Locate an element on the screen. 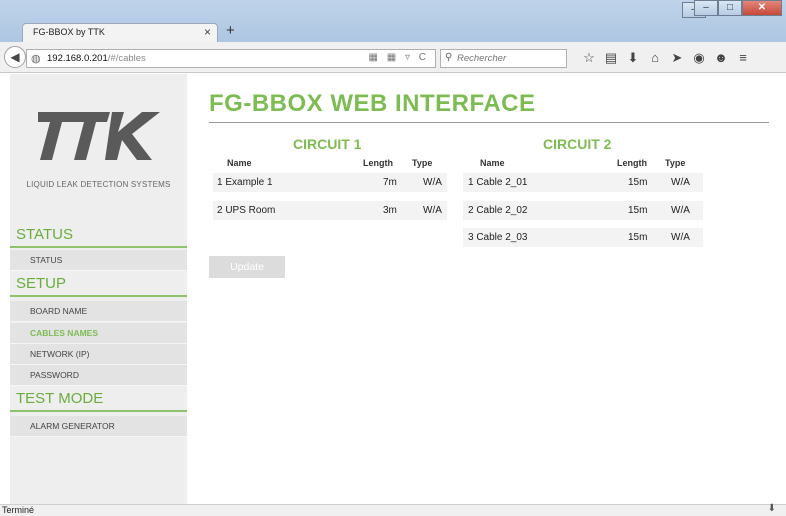 This screenshot has width=786, height=516. page-title: FG-BBOX WEB INTERFACE is located at coordinates (372, 103).